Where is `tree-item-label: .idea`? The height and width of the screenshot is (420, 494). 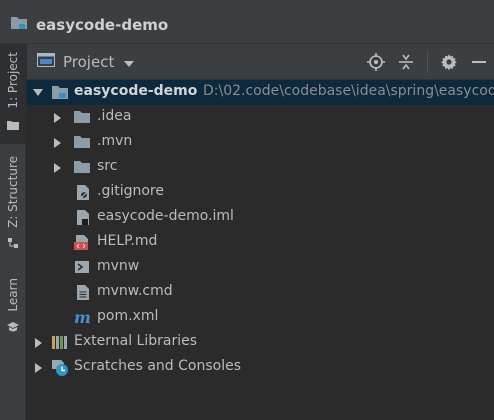 tree-item-label: .idea is located at coordinates (114, 116).